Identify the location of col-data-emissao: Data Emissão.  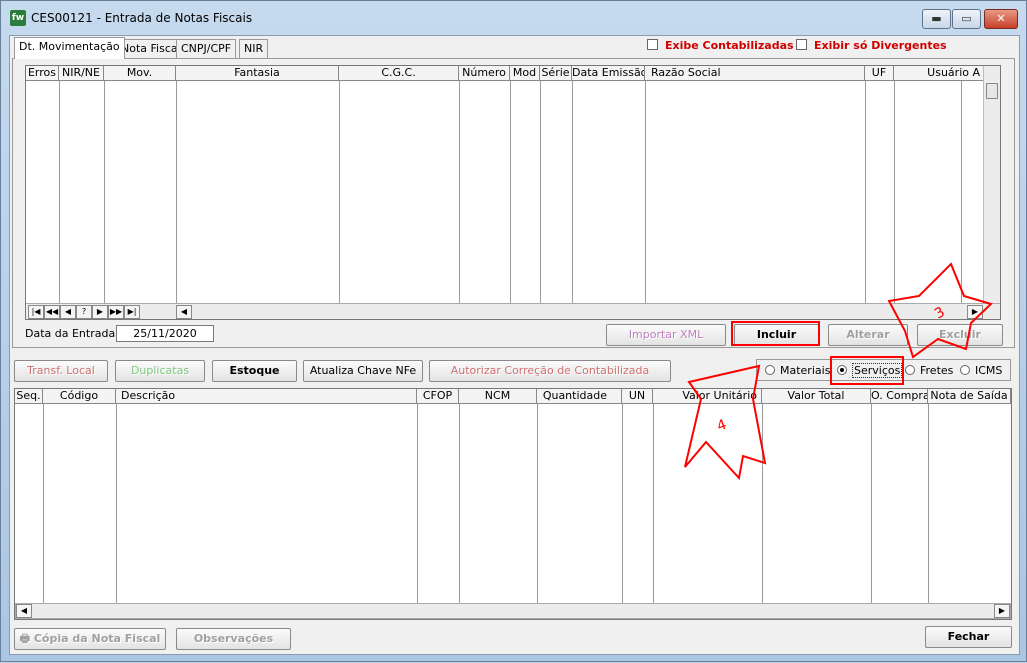
(608, 73).